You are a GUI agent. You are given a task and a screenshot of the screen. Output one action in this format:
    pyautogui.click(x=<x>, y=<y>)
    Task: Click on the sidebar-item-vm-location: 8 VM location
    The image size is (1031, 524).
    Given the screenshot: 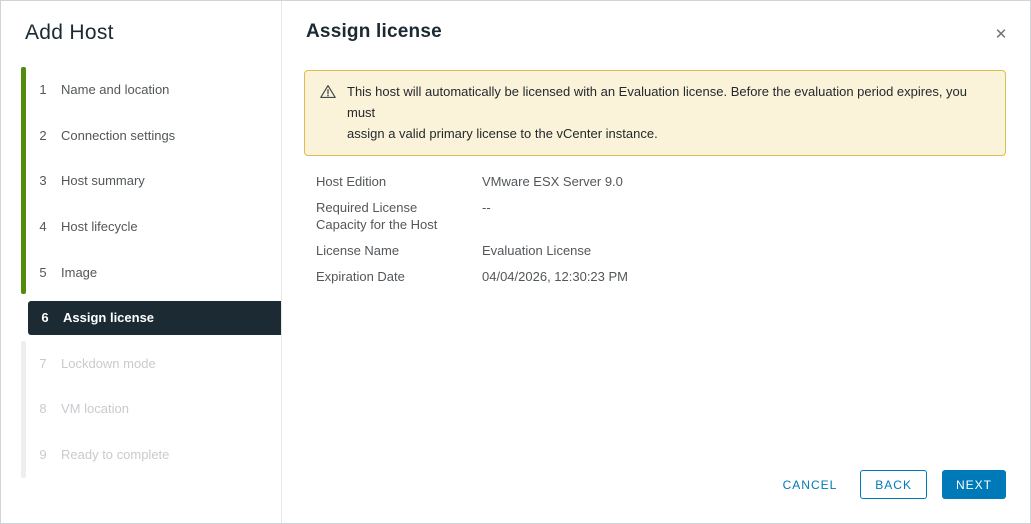 What is the action you would take?
    pyautogui.click(x=141, y=409)
    